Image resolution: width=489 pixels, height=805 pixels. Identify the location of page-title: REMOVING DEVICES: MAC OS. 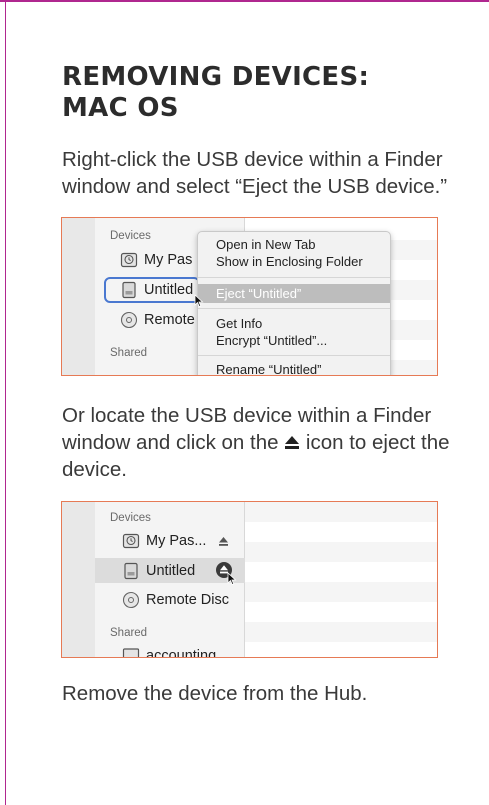
(262, 93).